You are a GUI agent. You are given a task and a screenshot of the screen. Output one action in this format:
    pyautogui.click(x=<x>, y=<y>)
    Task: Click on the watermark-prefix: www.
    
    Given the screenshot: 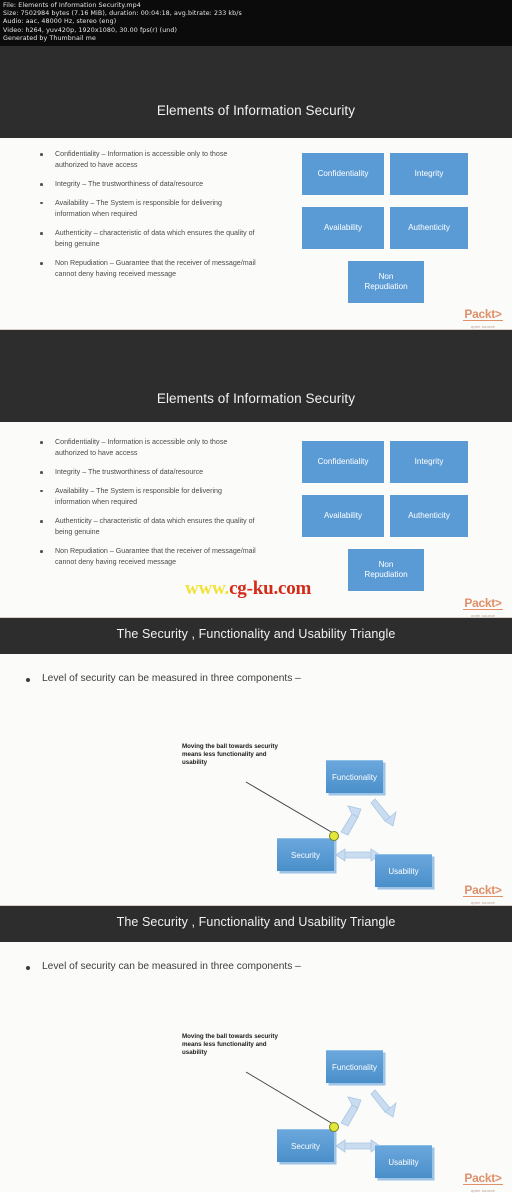 What is the action you would take?
    pyautogui.click(x=207, y=588)
    